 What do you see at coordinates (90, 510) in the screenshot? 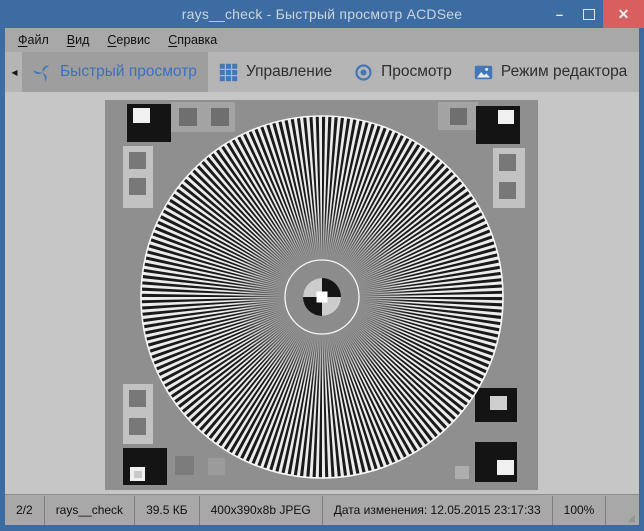
I see `status-item-1: rays__check` at bounding box center [90, 510].